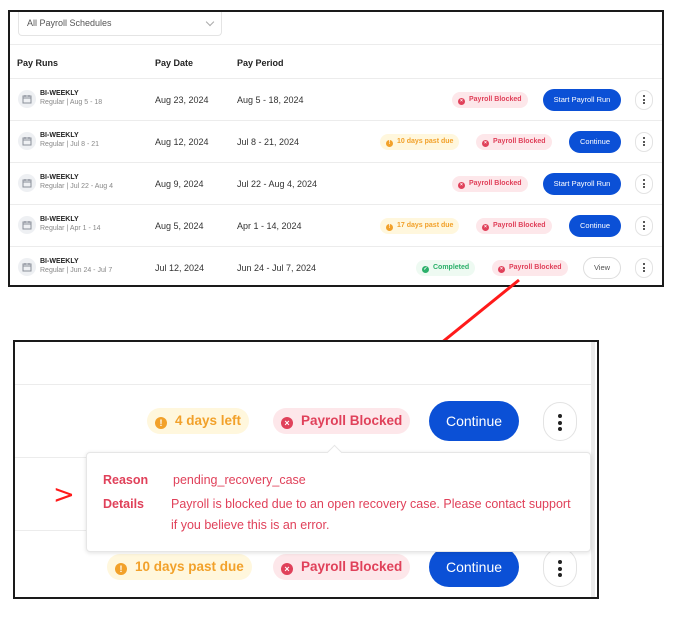 Image resolution: width=688 pixels, height=630 pixels. What do you see at coordinates (239, 480) in the screenshot?
I see `reason-value: pending_recovery_case` at bounding box center [239, 480].